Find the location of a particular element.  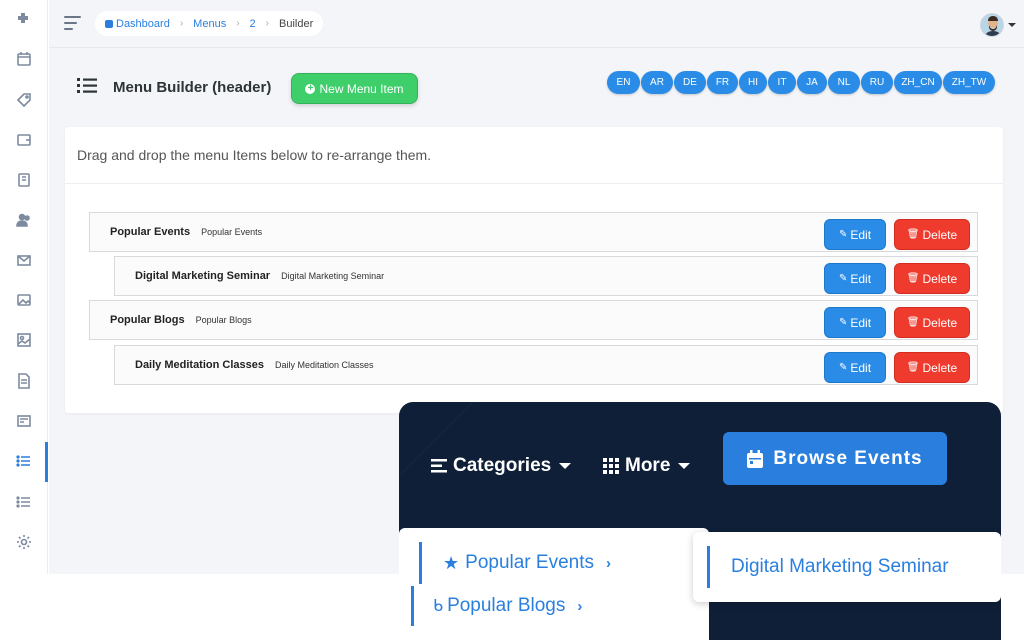

nav-more: More is located at coordinates (647, 466).